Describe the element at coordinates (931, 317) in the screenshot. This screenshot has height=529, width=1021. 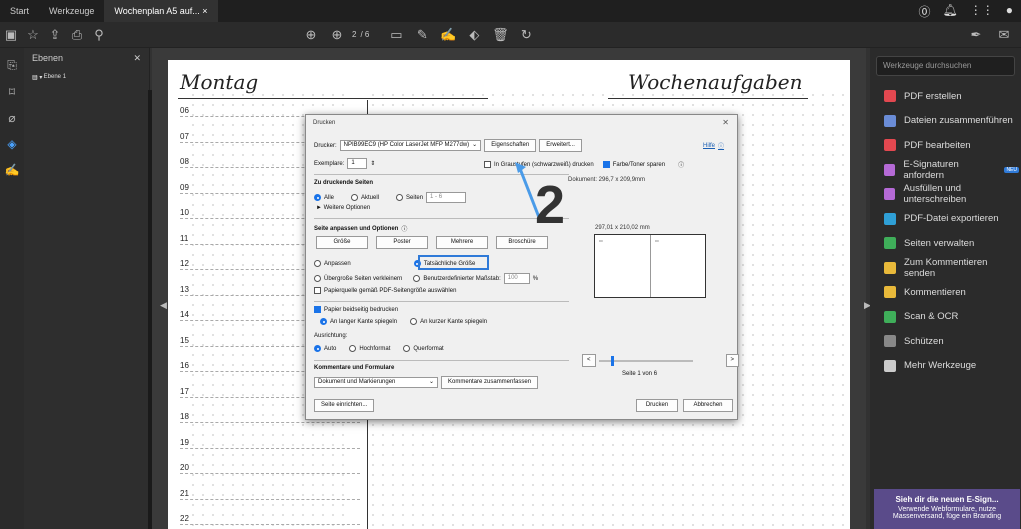
I see `tool-label: Scan & OCR` at that location.